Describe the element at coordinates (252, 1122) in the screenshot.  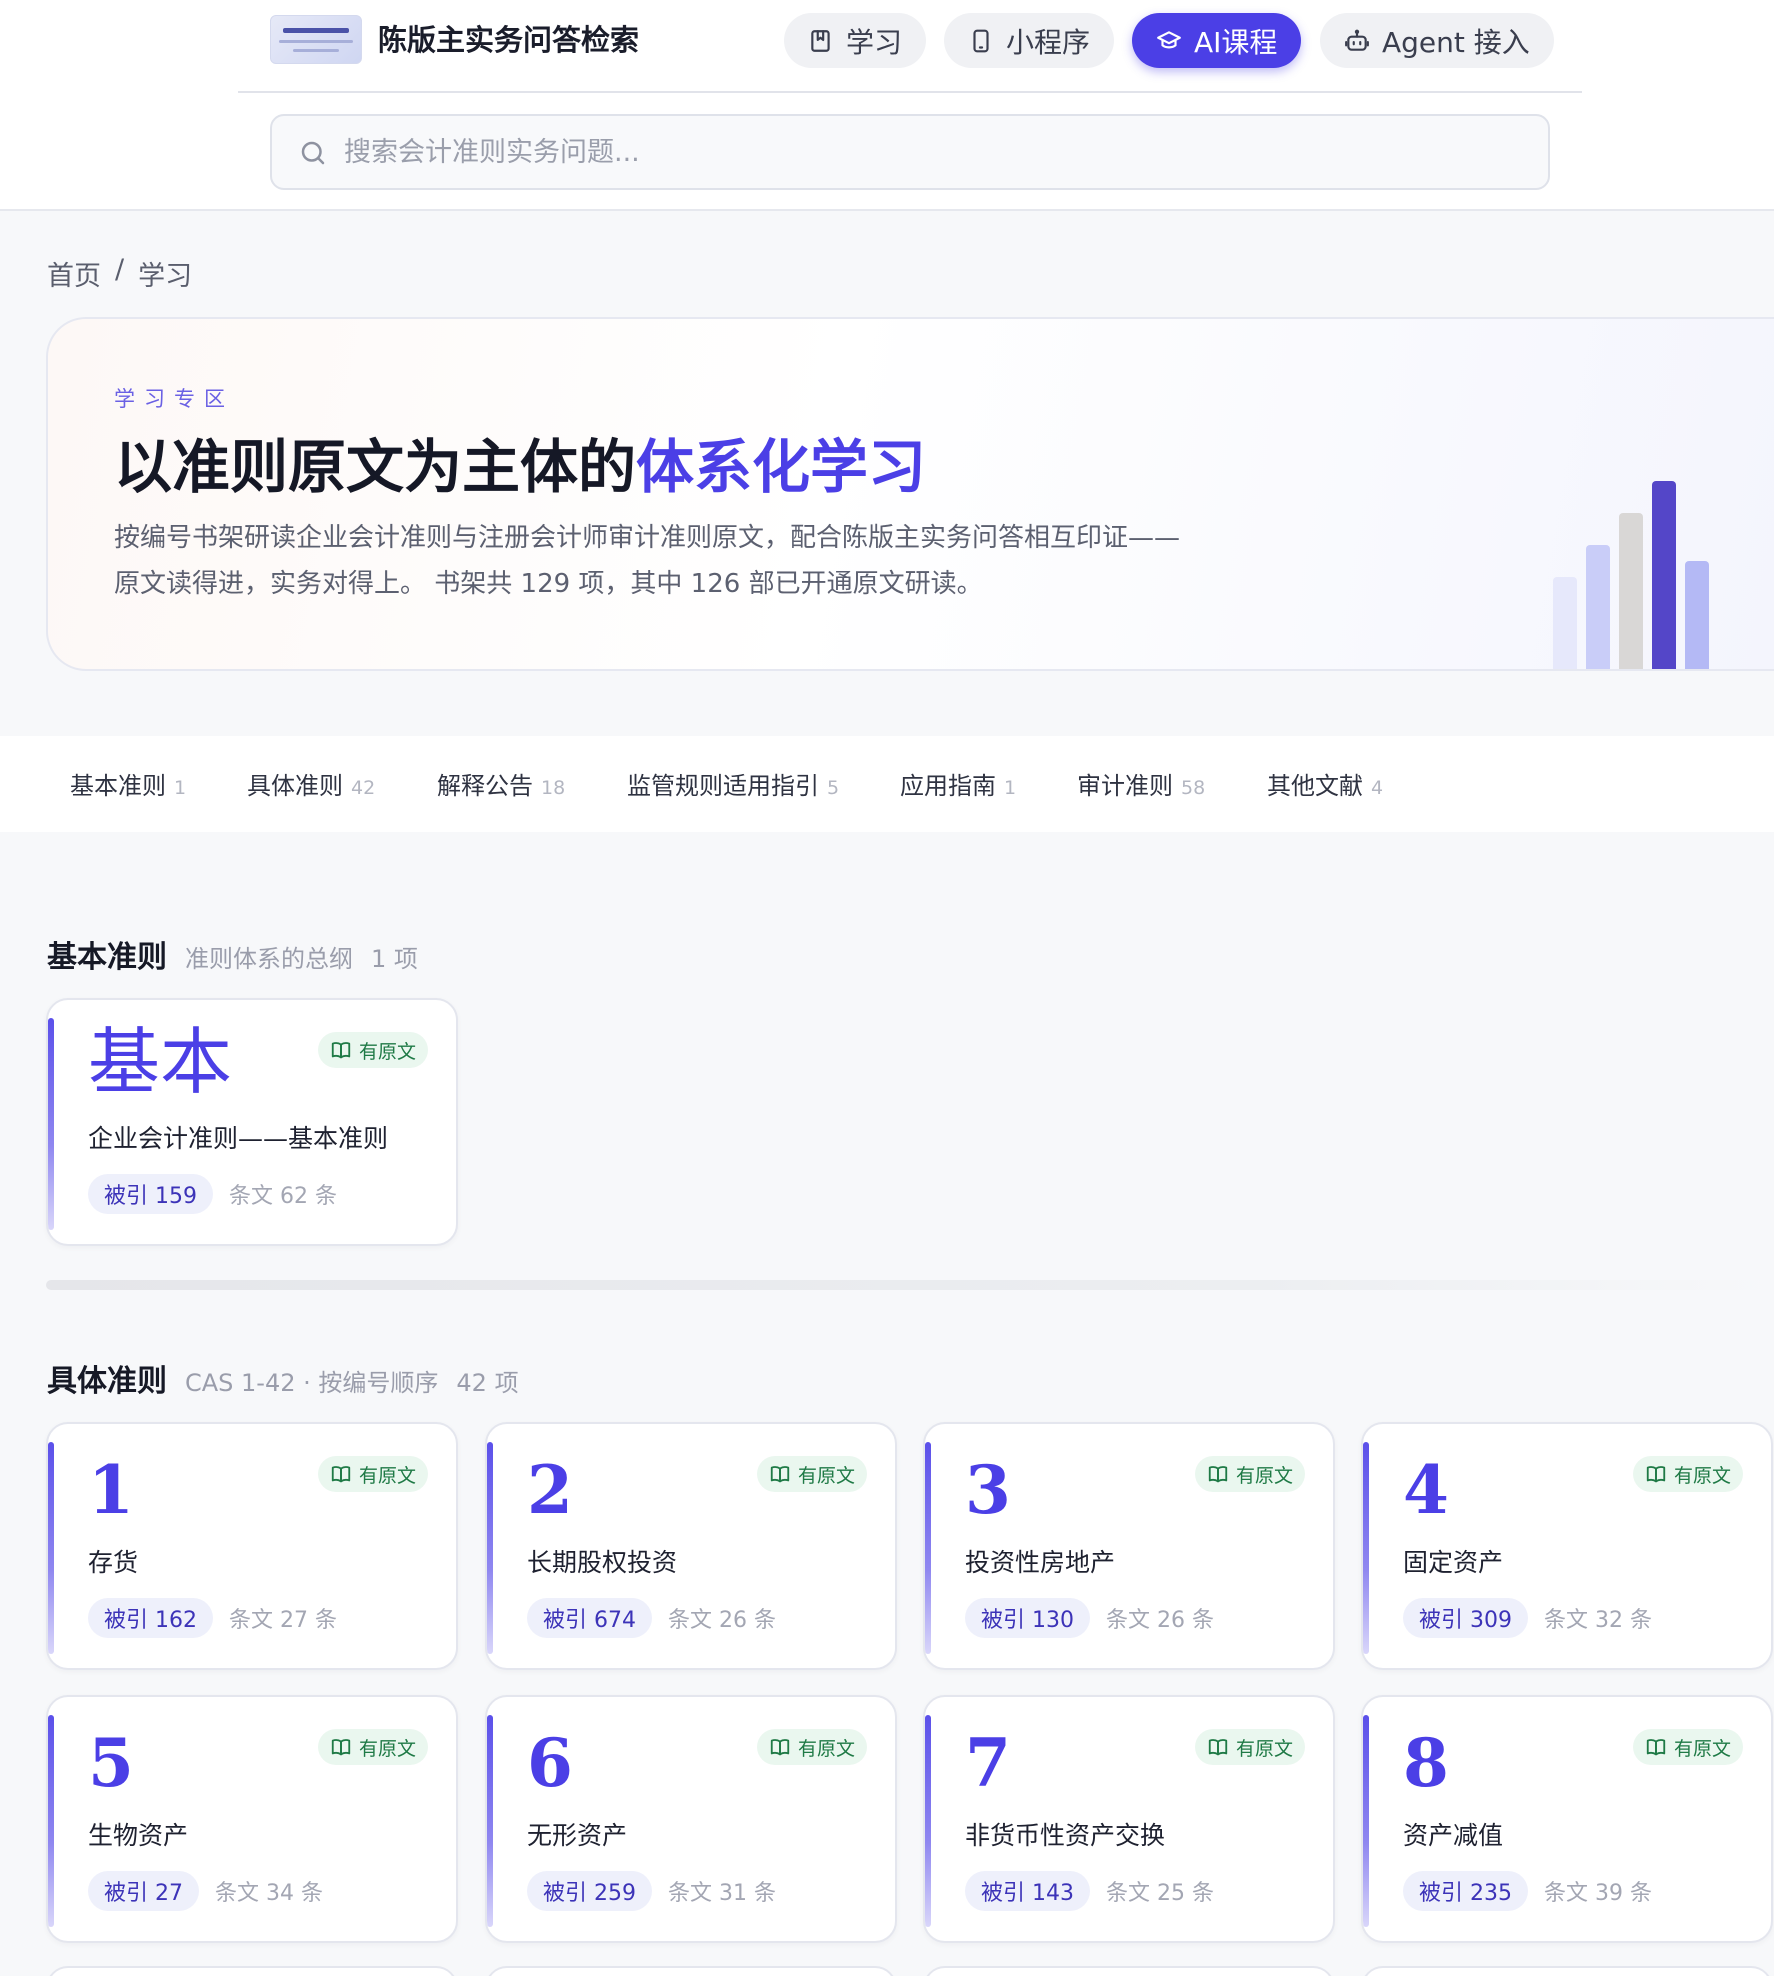
I see `standard-card-basic: 基本 有原文 企业会计准则——基本准则 被引 159 条文 62 条` at that location.